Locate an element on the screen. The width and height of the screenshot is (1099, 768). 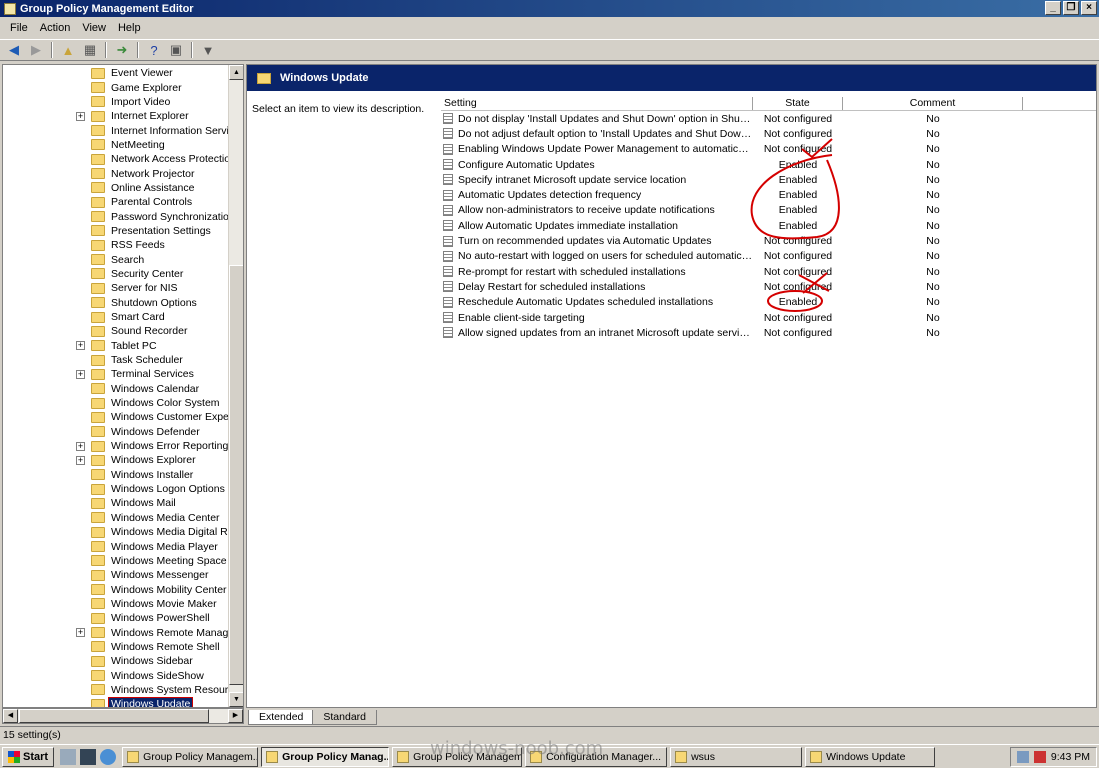
tree-item: Server for NIS is located at coordinates (116, 288).